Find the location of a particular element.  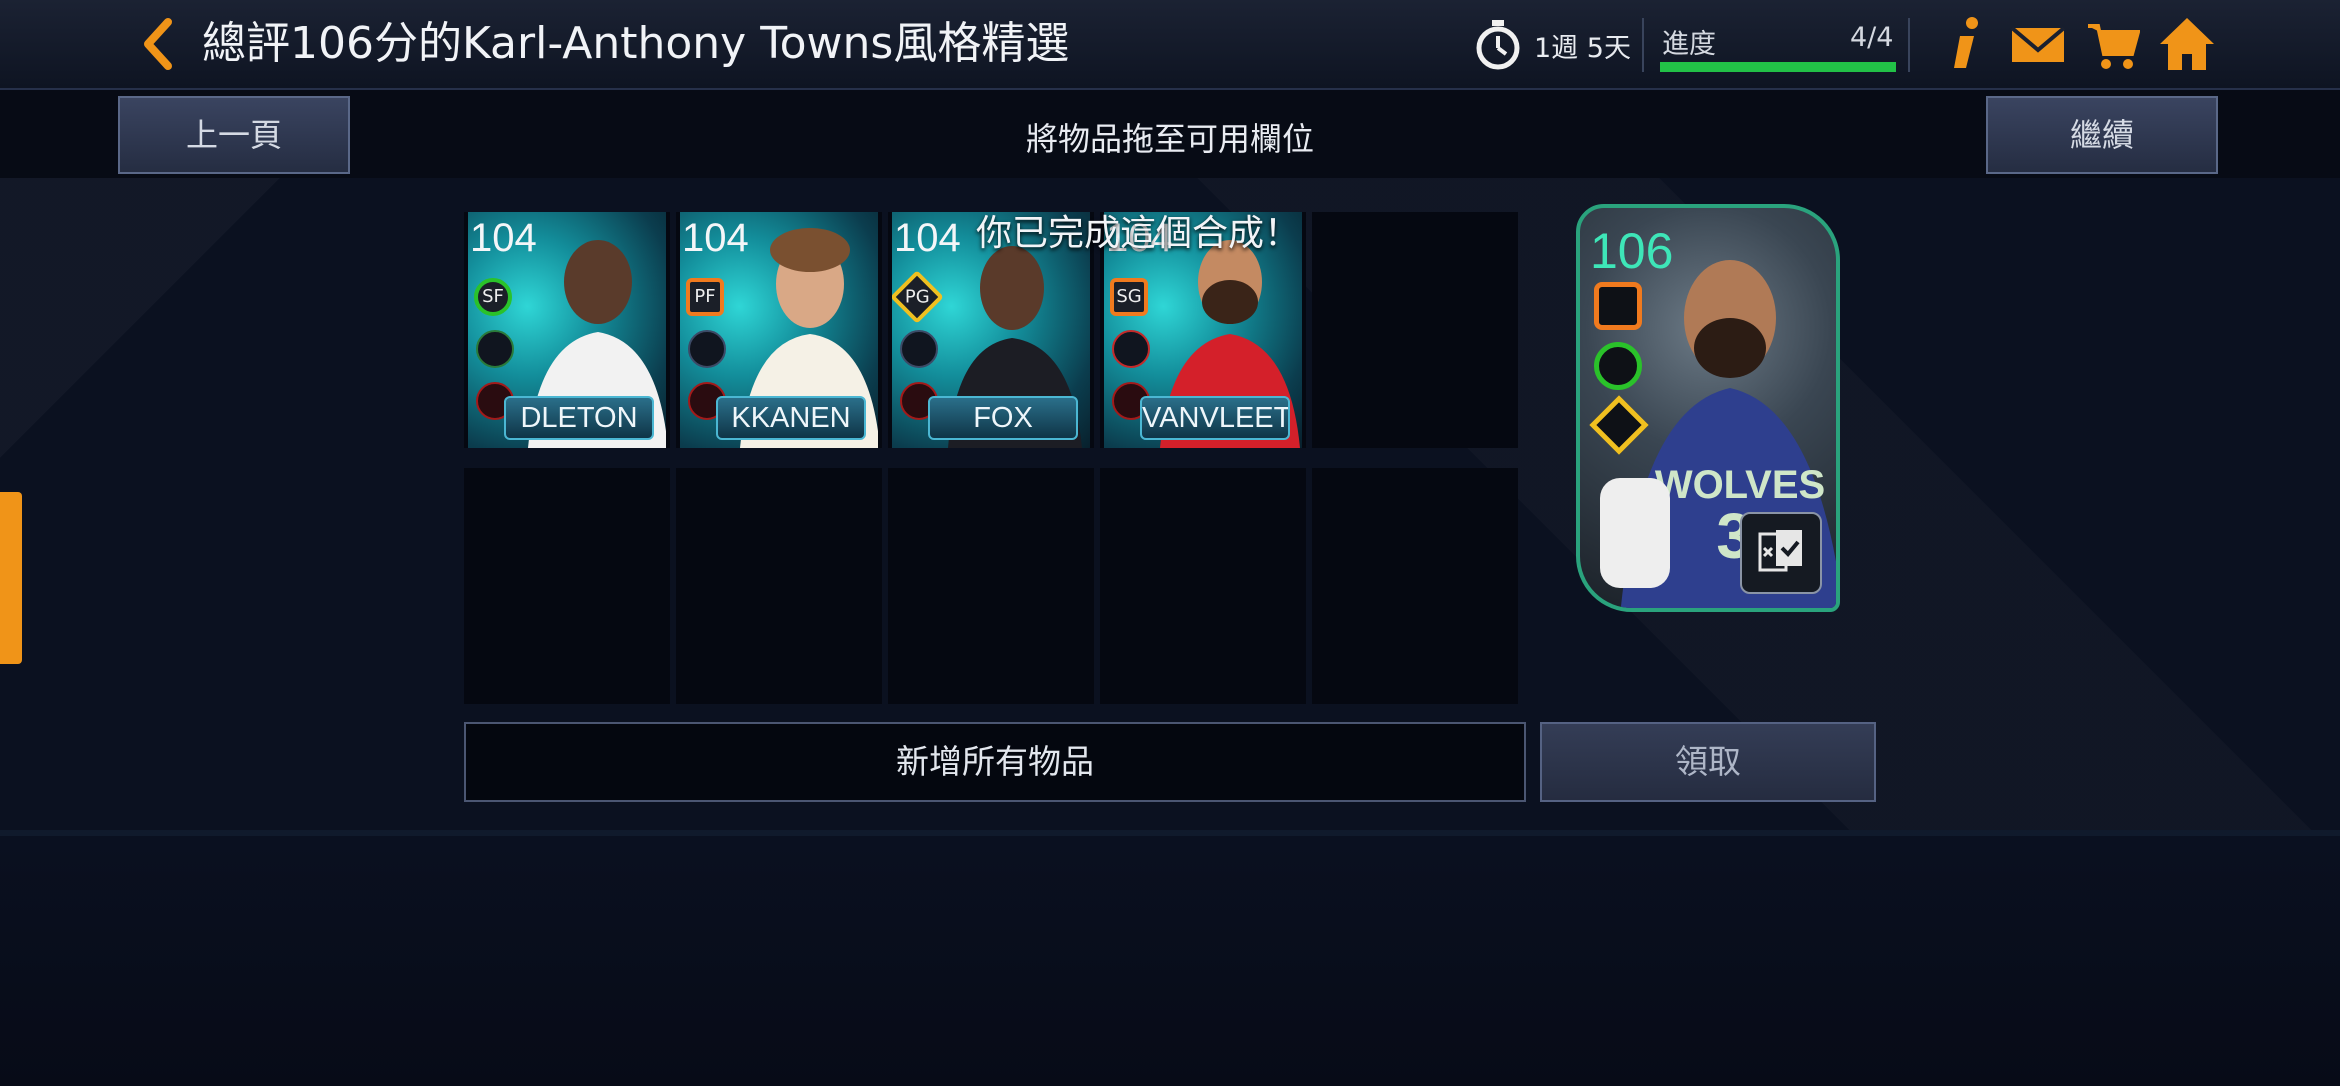

progress-label: 進度 is located at coordinates (1689, 44).